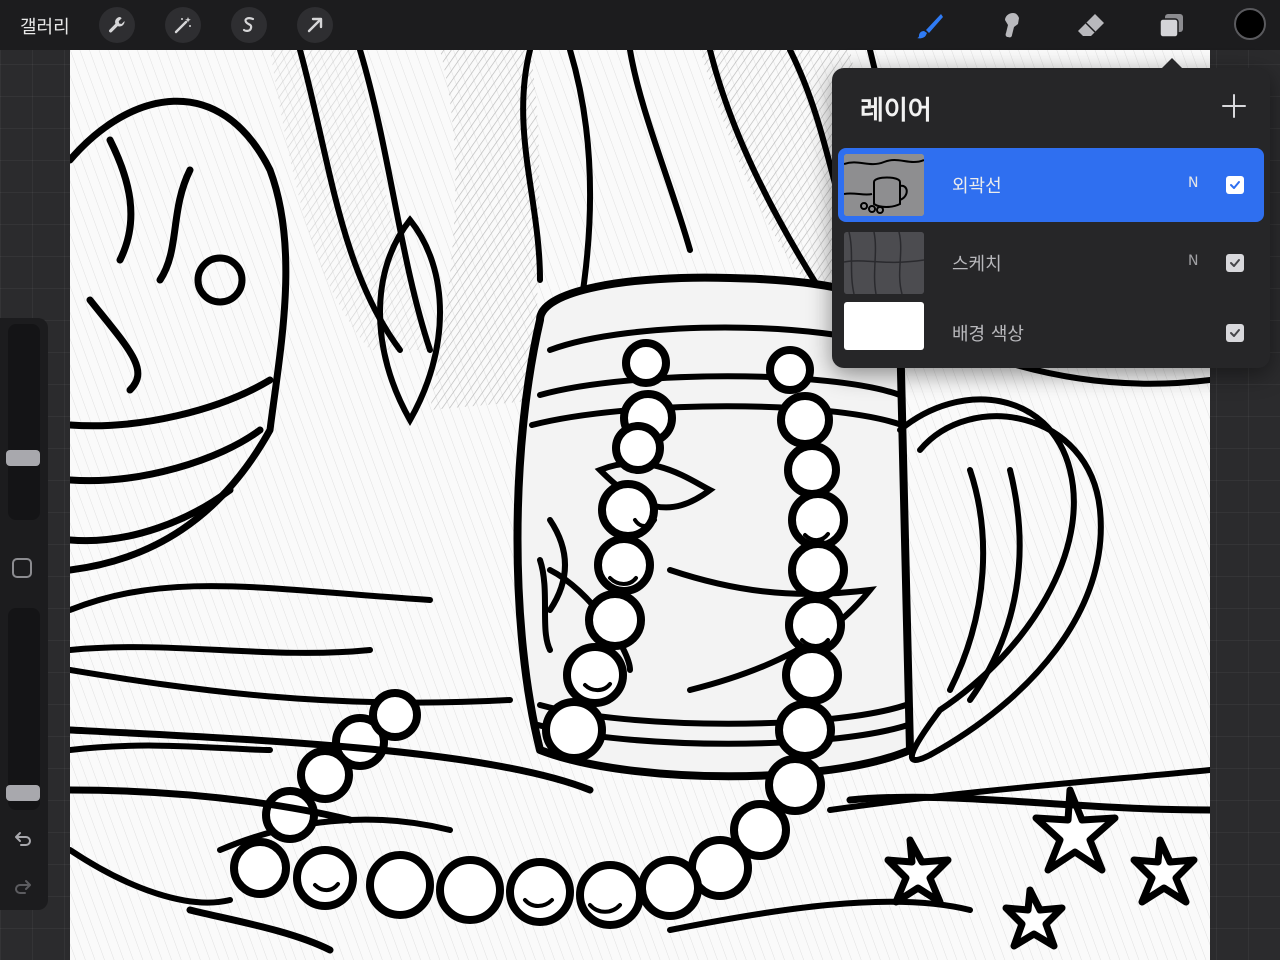  Describe the element at coordinates (45, 26) in the screenshot. I see `gallery-button: 갤러리` at that location.